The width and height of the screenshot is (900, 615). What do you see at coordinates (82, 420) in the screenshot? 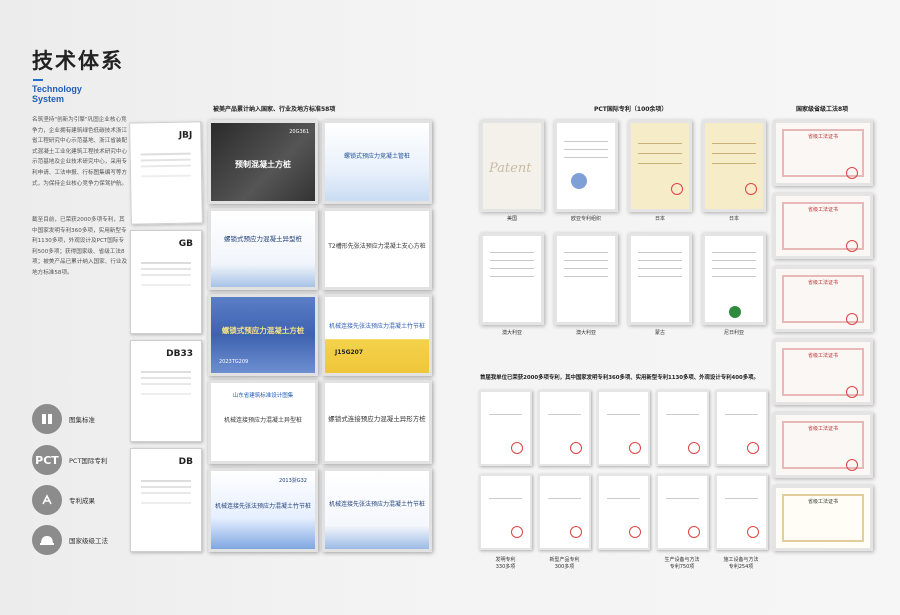
I see `legend-label: 图集标准` at bounding box center [82, 420].